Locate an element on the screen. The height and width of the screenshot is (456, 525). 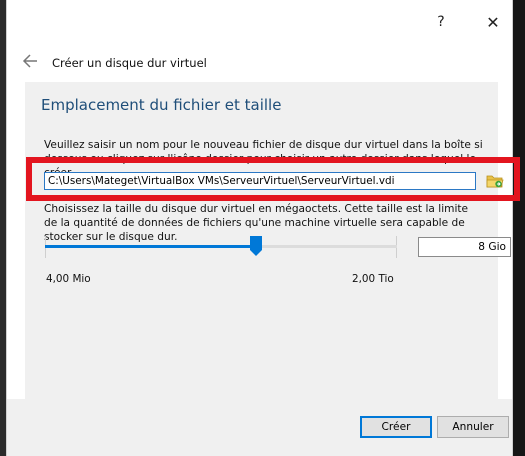
file-path-input is located at coordinates (260, 181).